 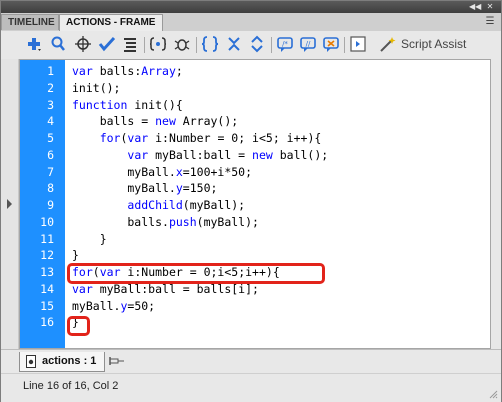 What do you see at coordinates (47, 322) in the screenshot?
I see `line-number: 16` at bounding box center [47, 322].